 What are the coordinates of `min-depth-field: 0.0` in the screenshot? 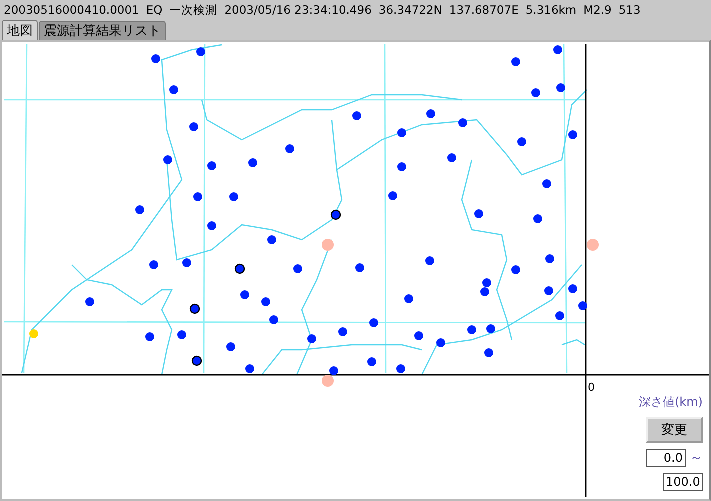 It's located at (666, 458).